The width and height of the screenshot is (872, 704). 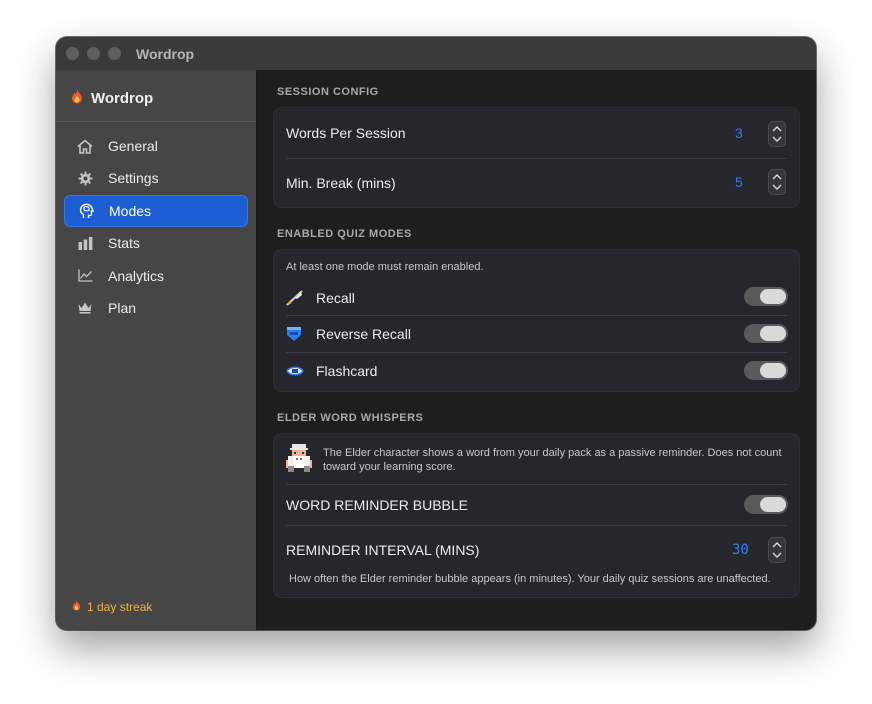 What do you see at coordinates (295, 334) in the screenshot?
I see `shield-icon` at bounding box center [295, 334].